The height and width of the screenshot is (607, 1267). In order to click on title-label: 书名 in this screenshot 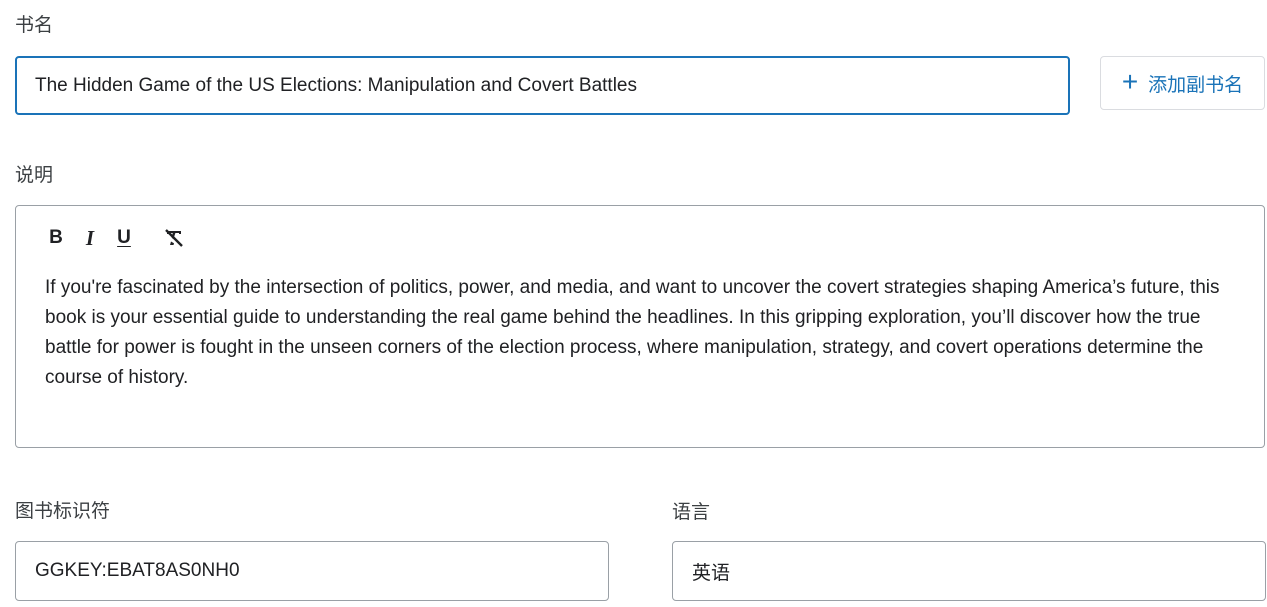, I will do `click(34, 25)`.